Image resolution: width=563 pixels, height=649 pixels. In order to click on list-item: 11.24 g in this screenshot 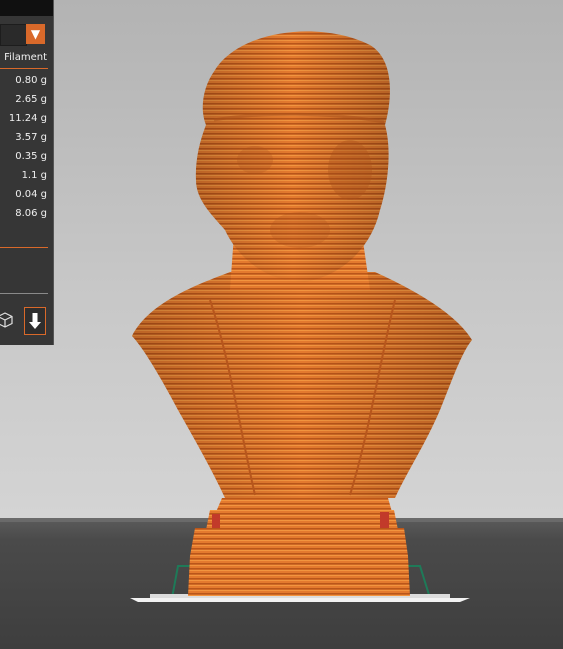, I will do `click(27, 118)`.